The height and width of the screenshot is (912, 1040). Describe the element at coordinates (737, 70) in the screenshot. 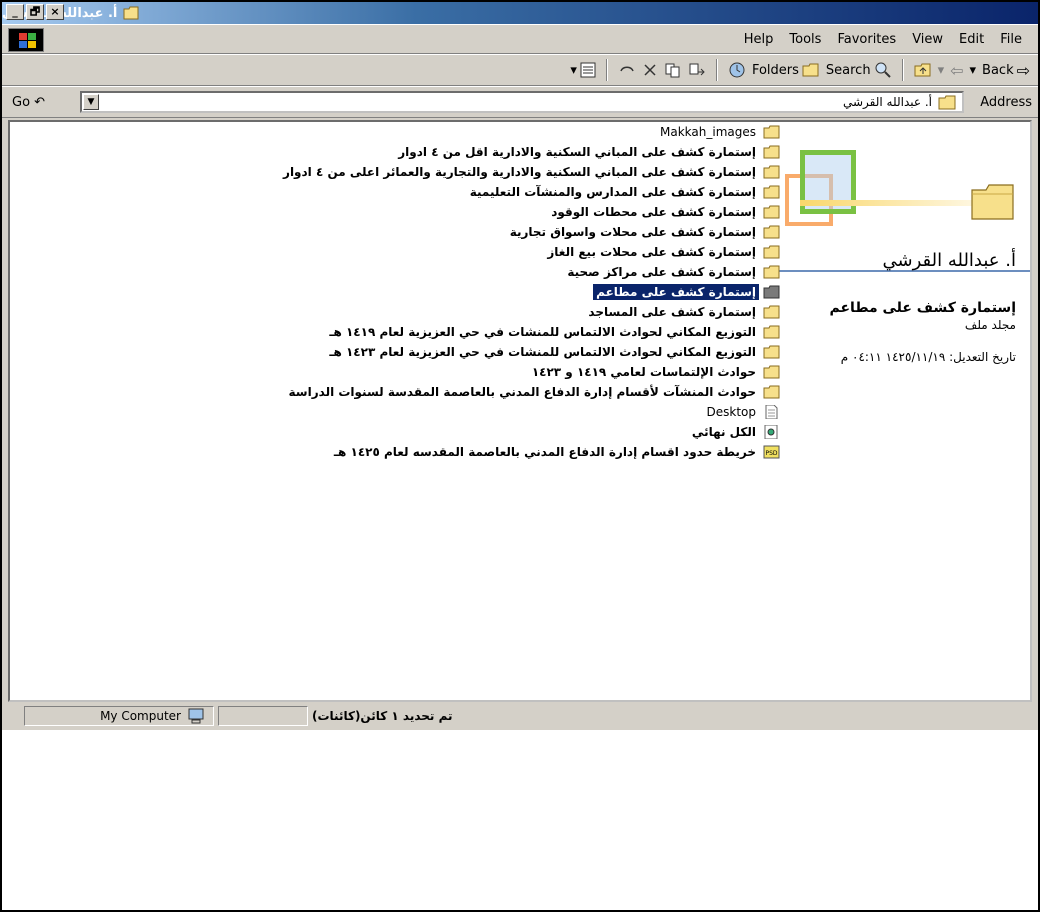

I see `history-icon` at that location.